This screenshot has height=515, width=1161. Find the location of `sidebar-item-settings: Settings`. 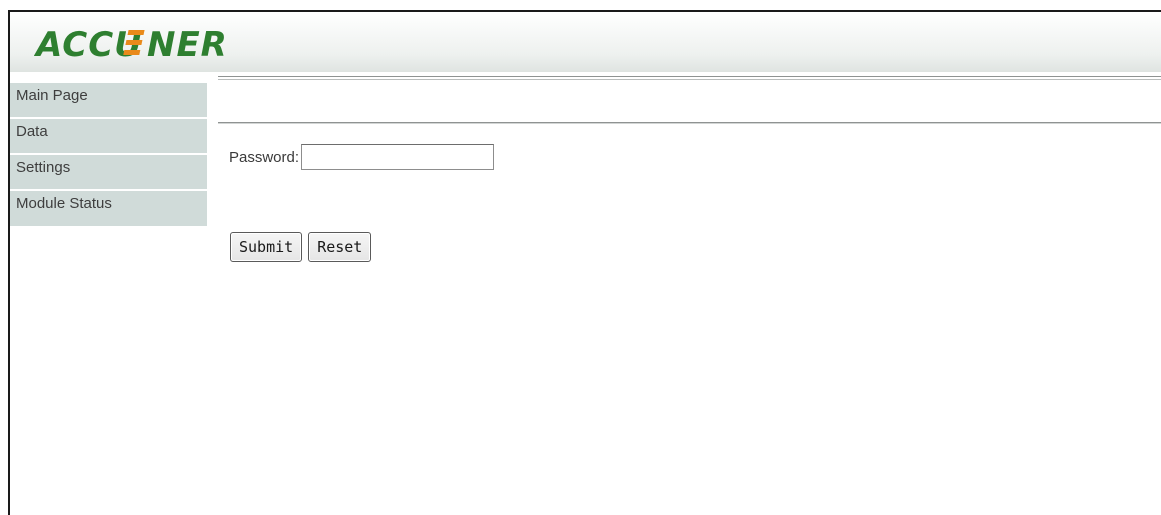

sidebar-item-settings: Settings is located at coordinates (108, 172).